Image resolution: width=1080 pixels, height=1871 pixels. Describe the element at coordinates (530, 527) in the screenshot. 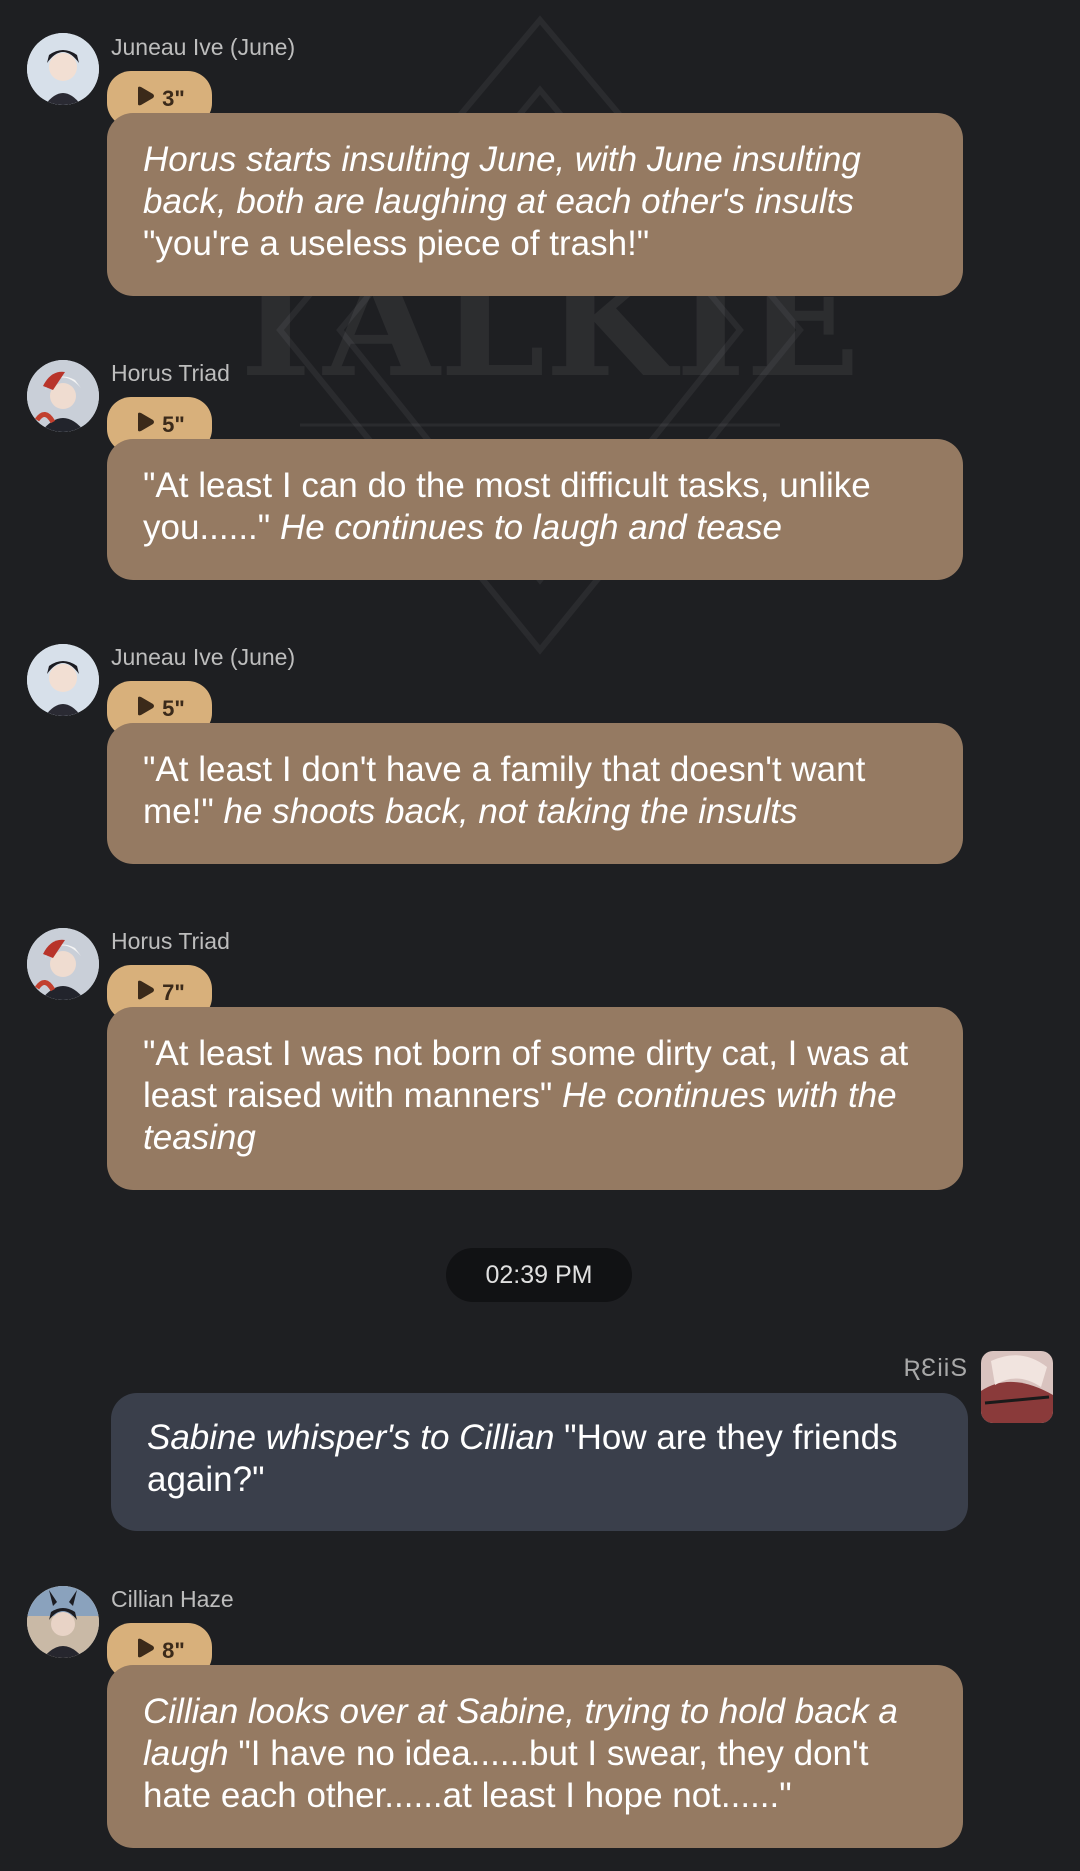

I see `action-text: He continues to laugh and tease` at that location.